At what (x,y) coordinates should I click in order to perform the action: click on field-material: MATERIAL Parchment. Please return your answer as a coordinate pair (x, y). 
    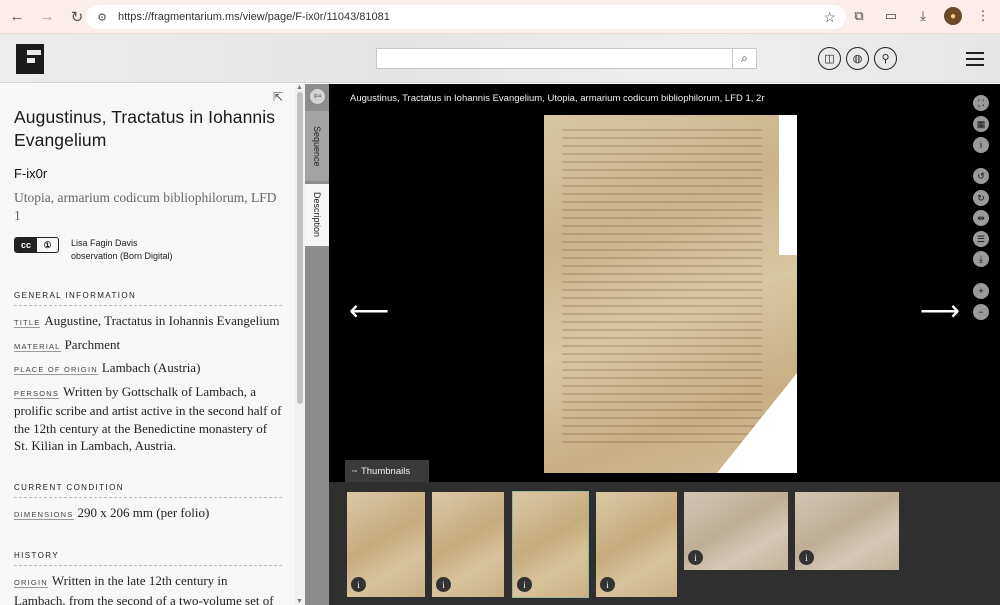
    Looking at the image, I should click on (67, 344).